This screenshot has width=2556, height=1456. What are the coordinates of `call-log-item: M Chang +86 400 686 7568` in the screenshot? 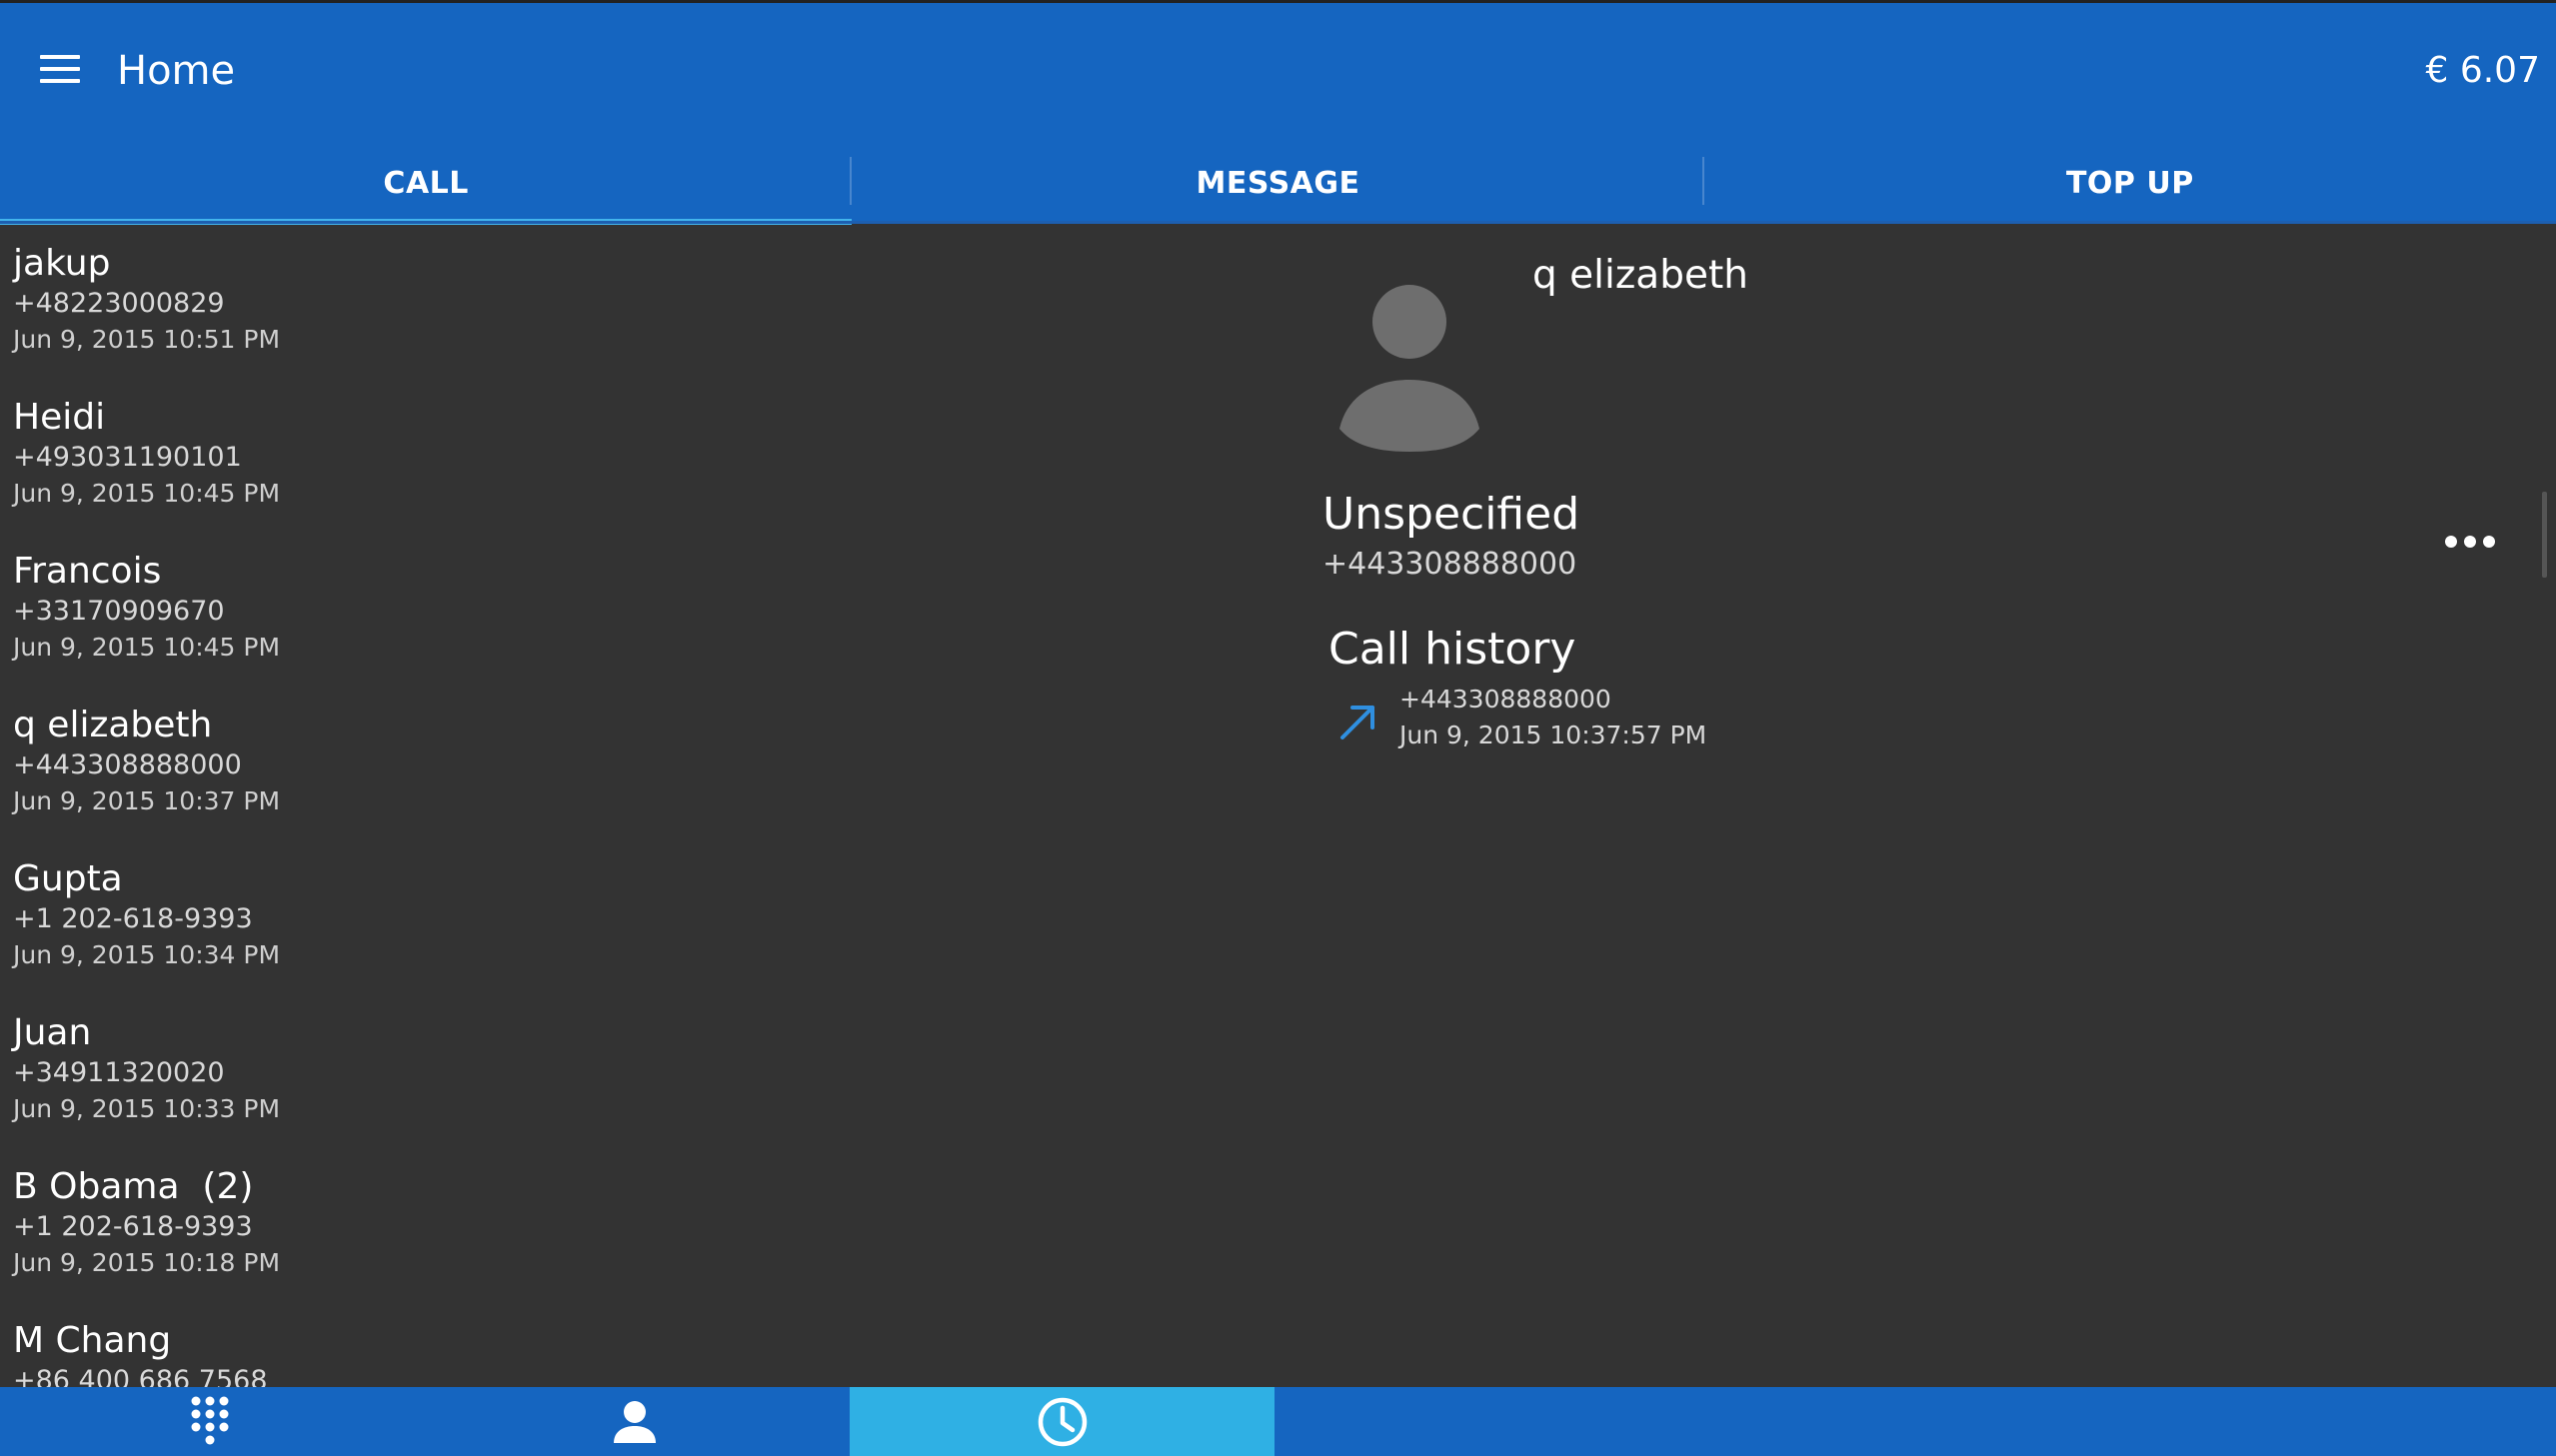 It's located at (423, 1353).